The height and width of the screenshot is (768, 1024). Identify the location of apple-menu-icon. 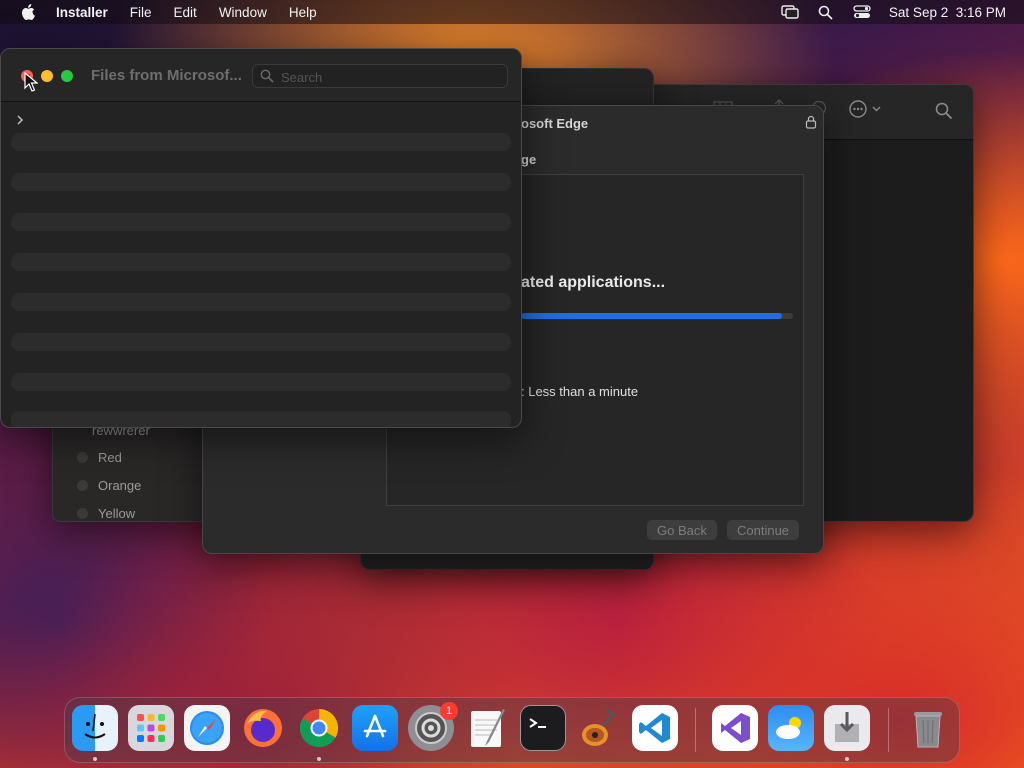
(28, 12).